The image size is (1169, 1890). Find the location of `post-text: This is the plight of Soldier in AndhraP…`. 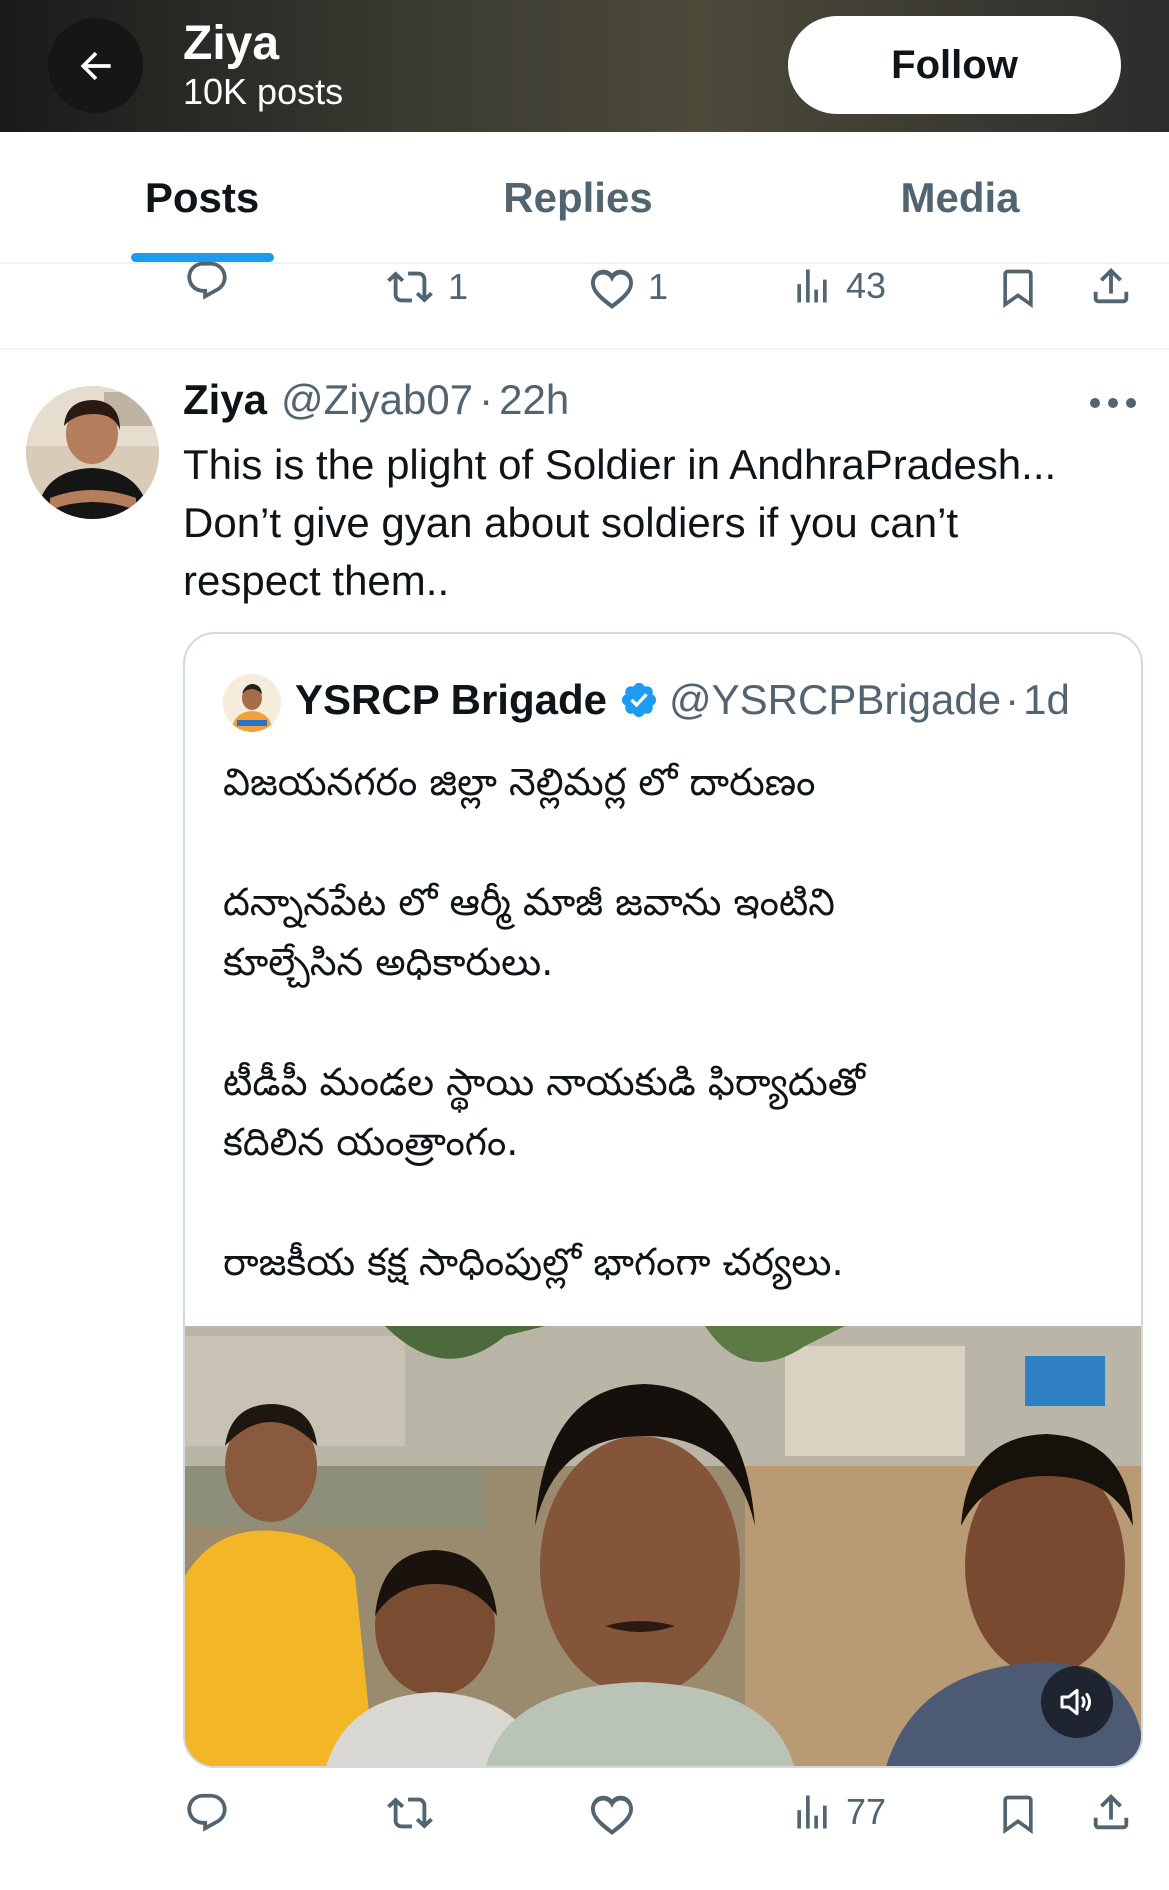

post-text: This is the plight of Soldier in AndhraP… is located at coordinates (663, 523).